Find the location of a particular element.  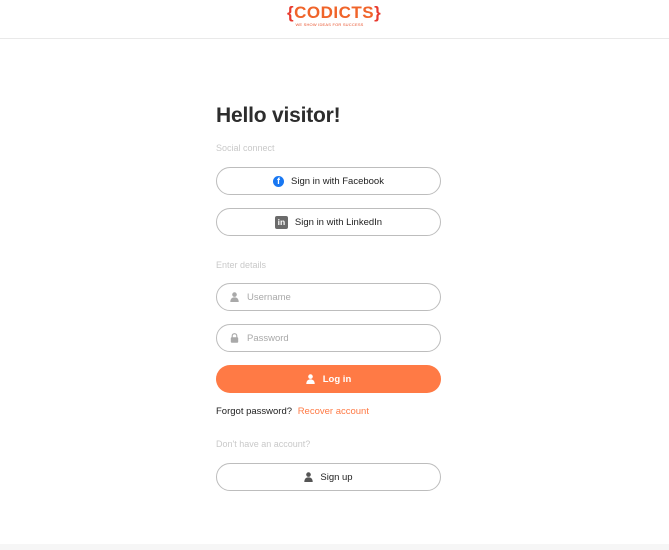

login-button: Log in is located at coordinates (328, 379).